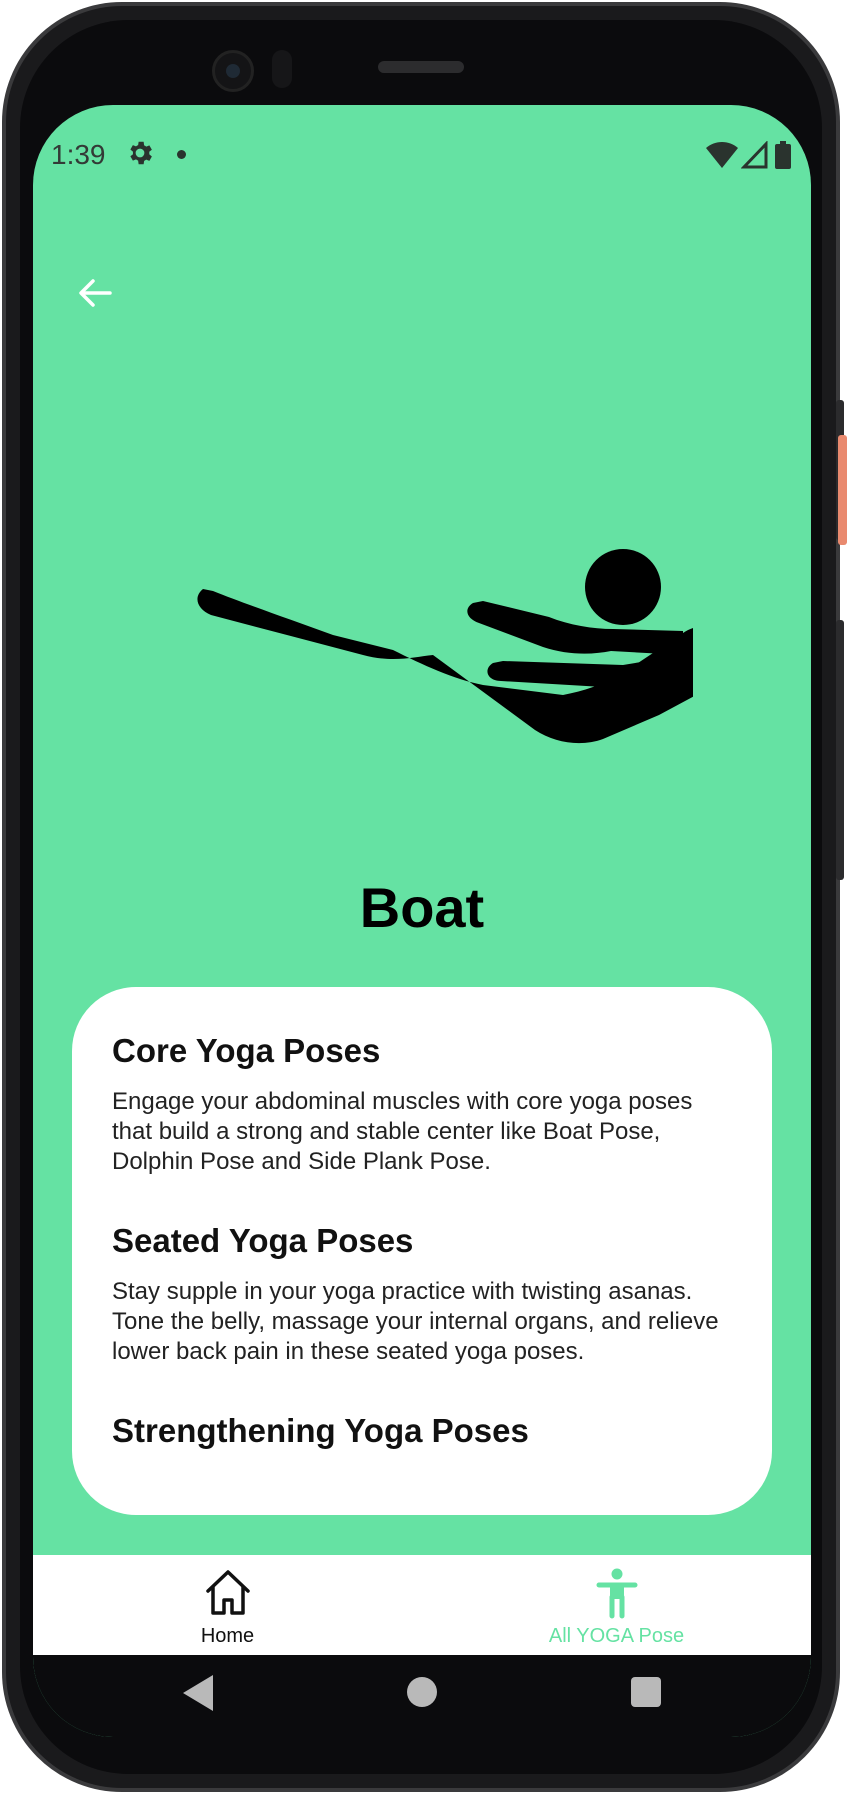 The width and height of the screenshot is (847, 1797). I want to click on section-title: Seated Yoga Poses, so click(263, 1240).